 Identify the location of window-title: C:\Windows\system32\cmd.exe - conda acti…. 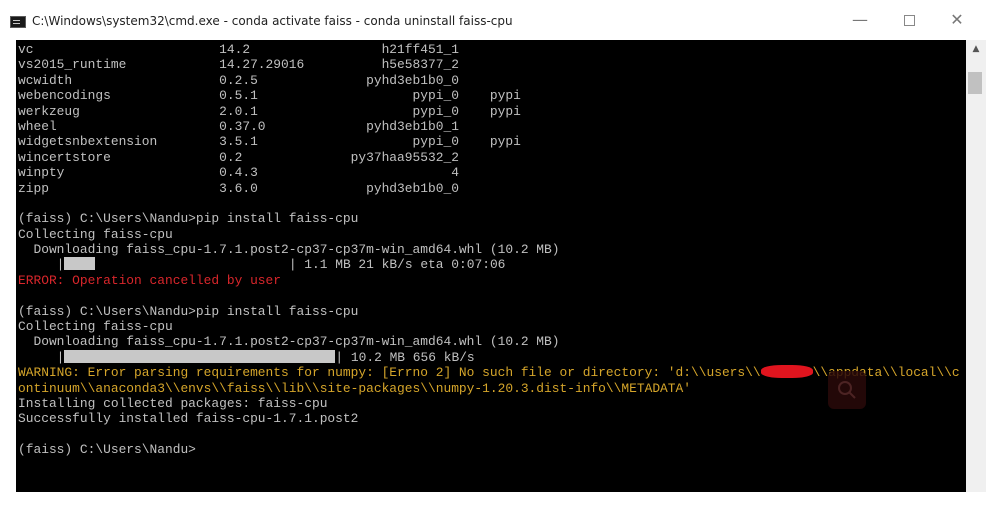
(272, 21).